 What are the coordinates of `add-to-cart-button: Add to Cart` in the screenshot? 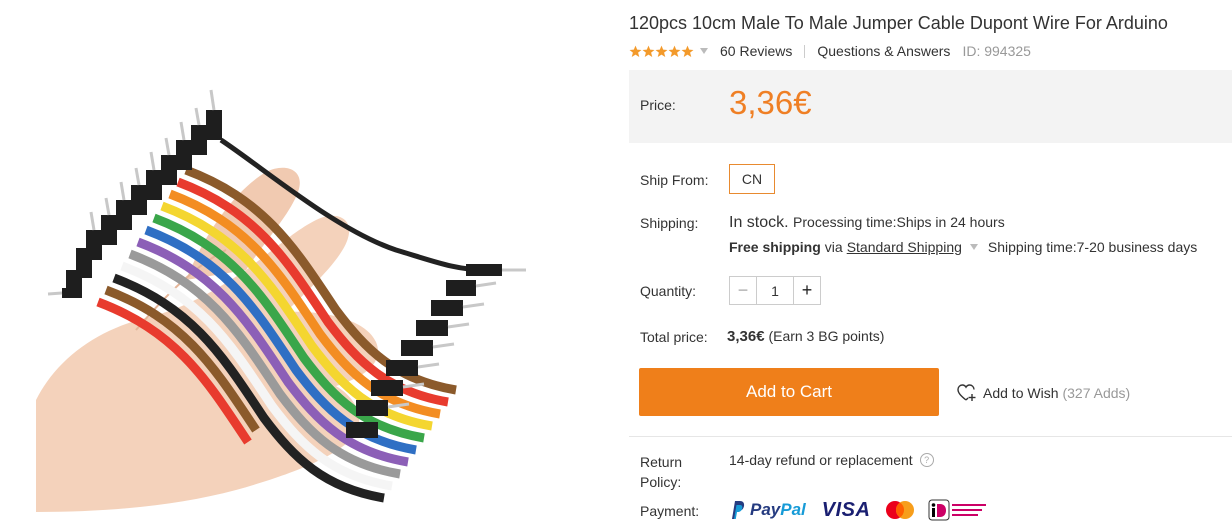 It's located at (789, 392).